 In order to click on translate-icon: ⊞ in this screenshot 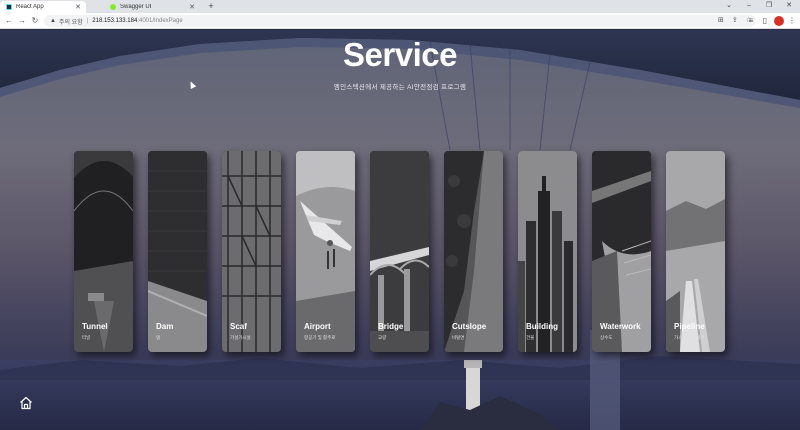, I will do `click(721, 21)`.